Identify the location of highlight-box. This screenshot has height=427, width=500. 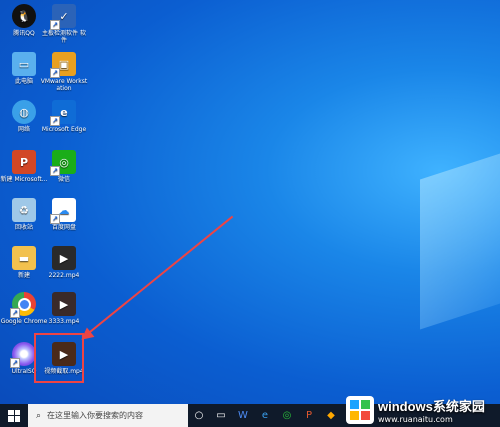
(59, 358).